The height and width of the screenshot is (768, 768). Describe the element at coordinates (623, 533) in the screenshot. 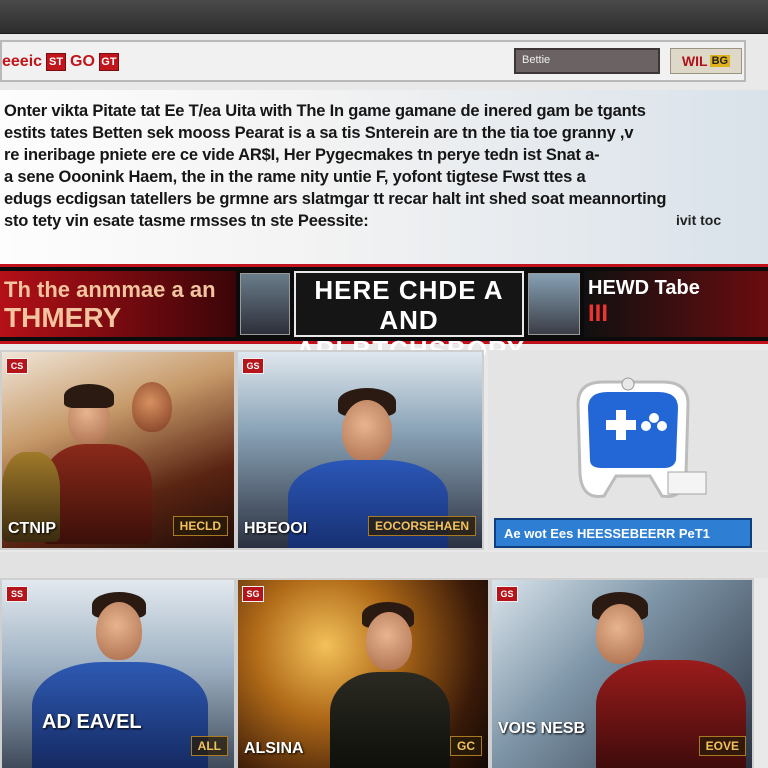

I see `promo-link: Ae wot Ees HEESSEBEERR PeT1` at that location.